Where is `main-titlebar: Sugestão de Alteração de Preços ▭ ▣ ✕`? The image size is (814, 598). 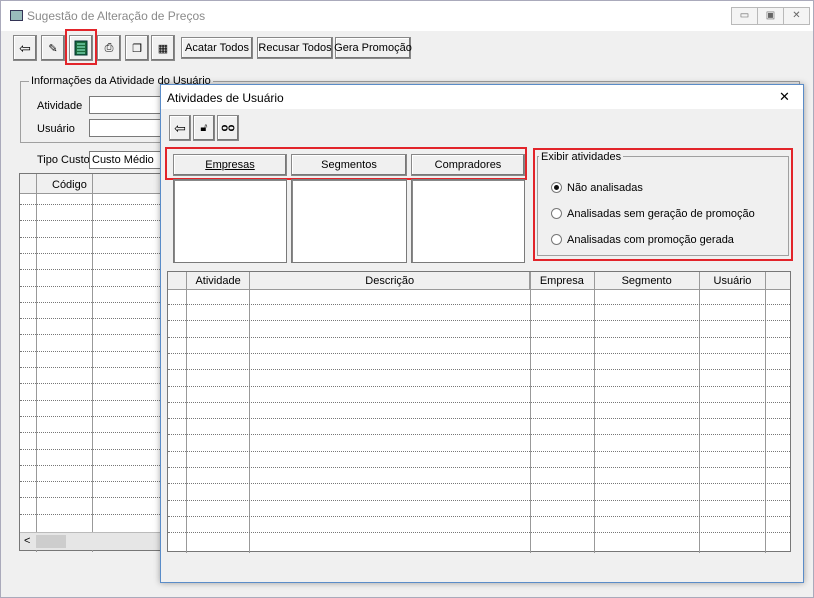
main-titlebar: Sugestão de Alteração de Preços ▭ ▣ ✕ is located at coordinates (407, 16).